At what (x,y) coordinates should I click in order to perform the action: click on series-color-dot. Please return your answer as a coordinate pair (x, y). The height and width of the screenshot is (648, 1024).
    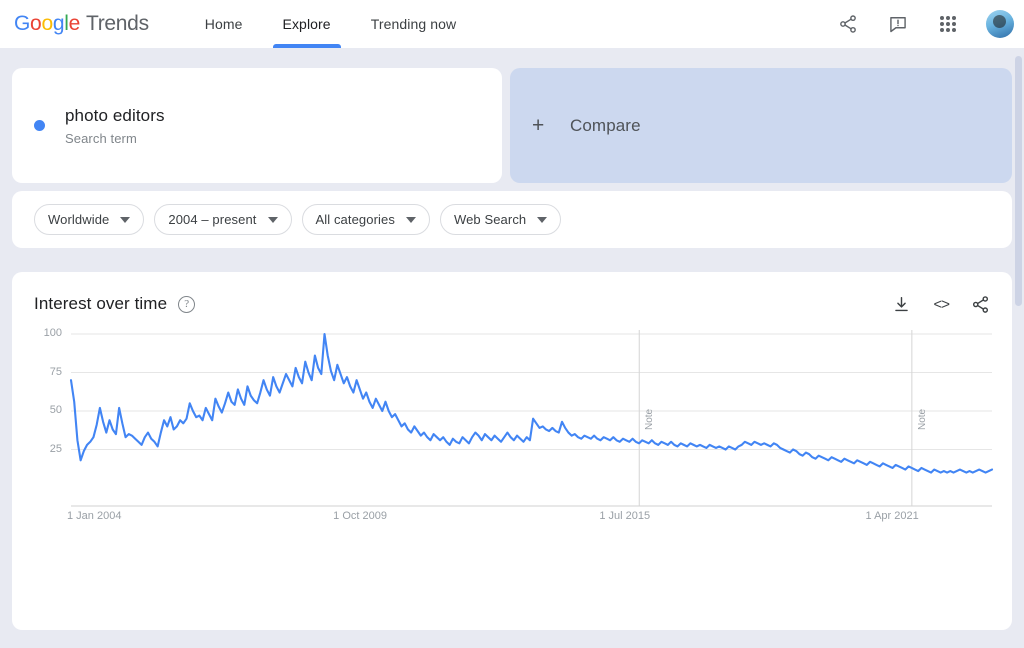
    Looking at the image, I should click on (39, 125).